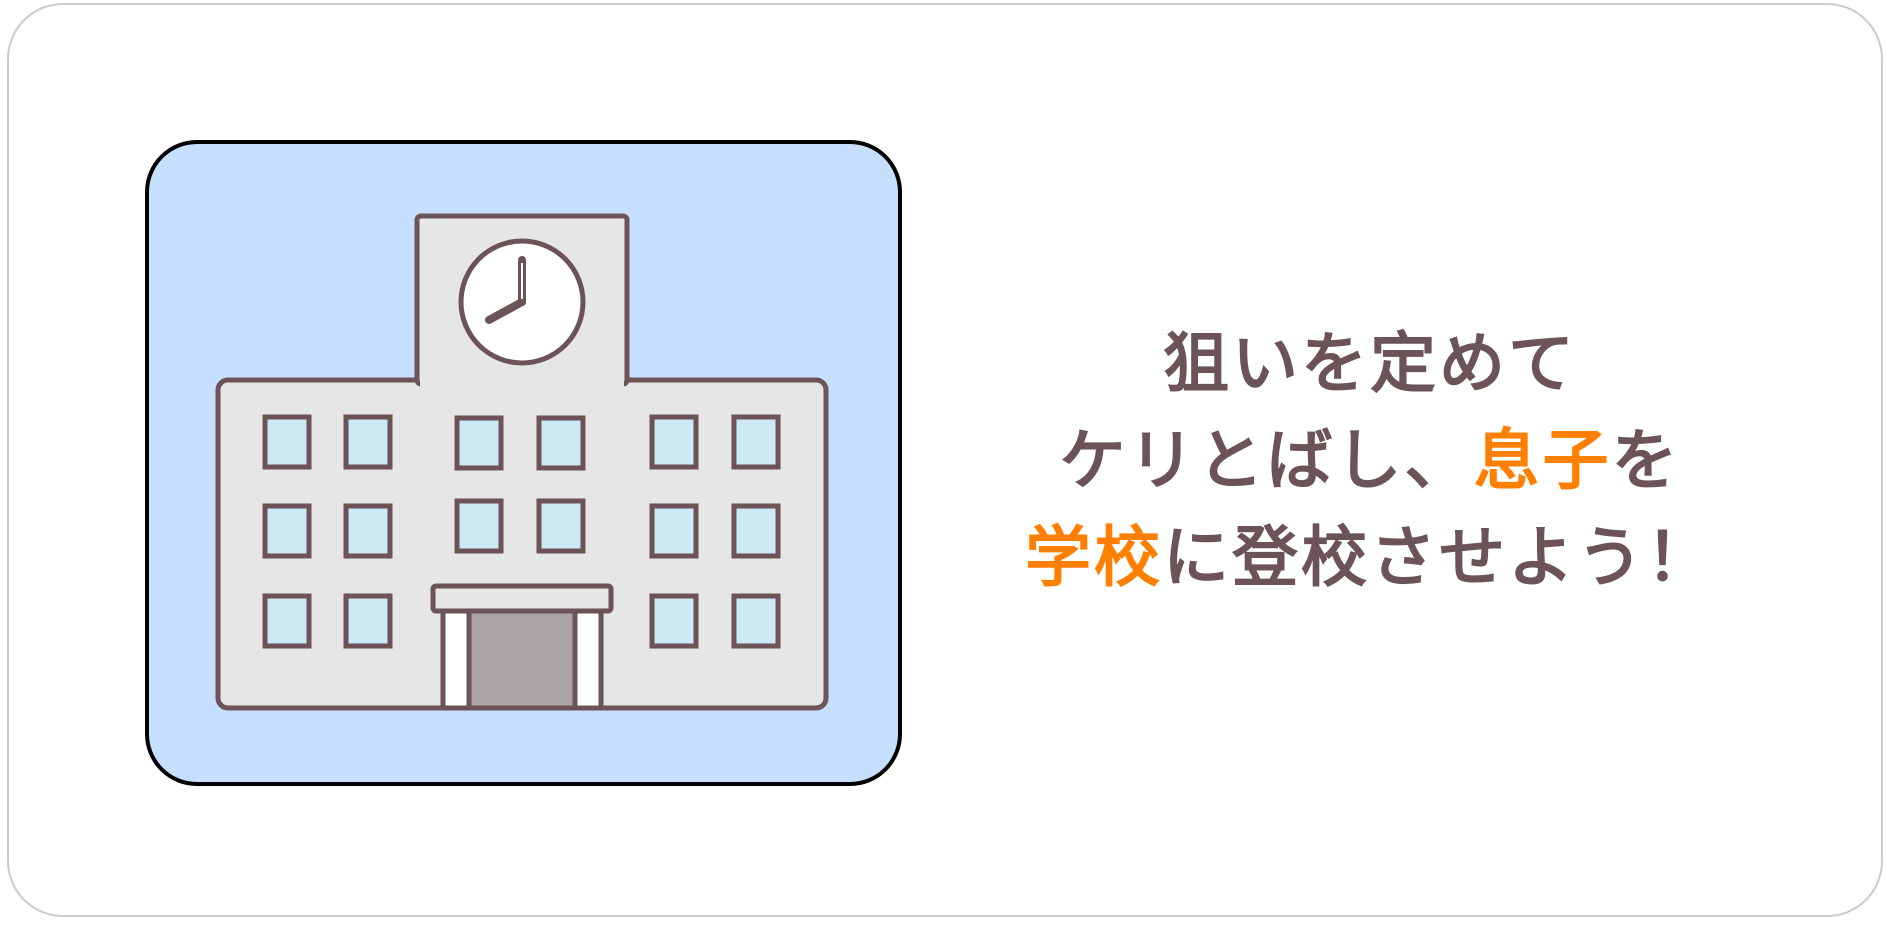  What do you see at coordinates (588, 658) in the screenshot?
I see `entrance-pillar-right` at bounding box center [588, 658].